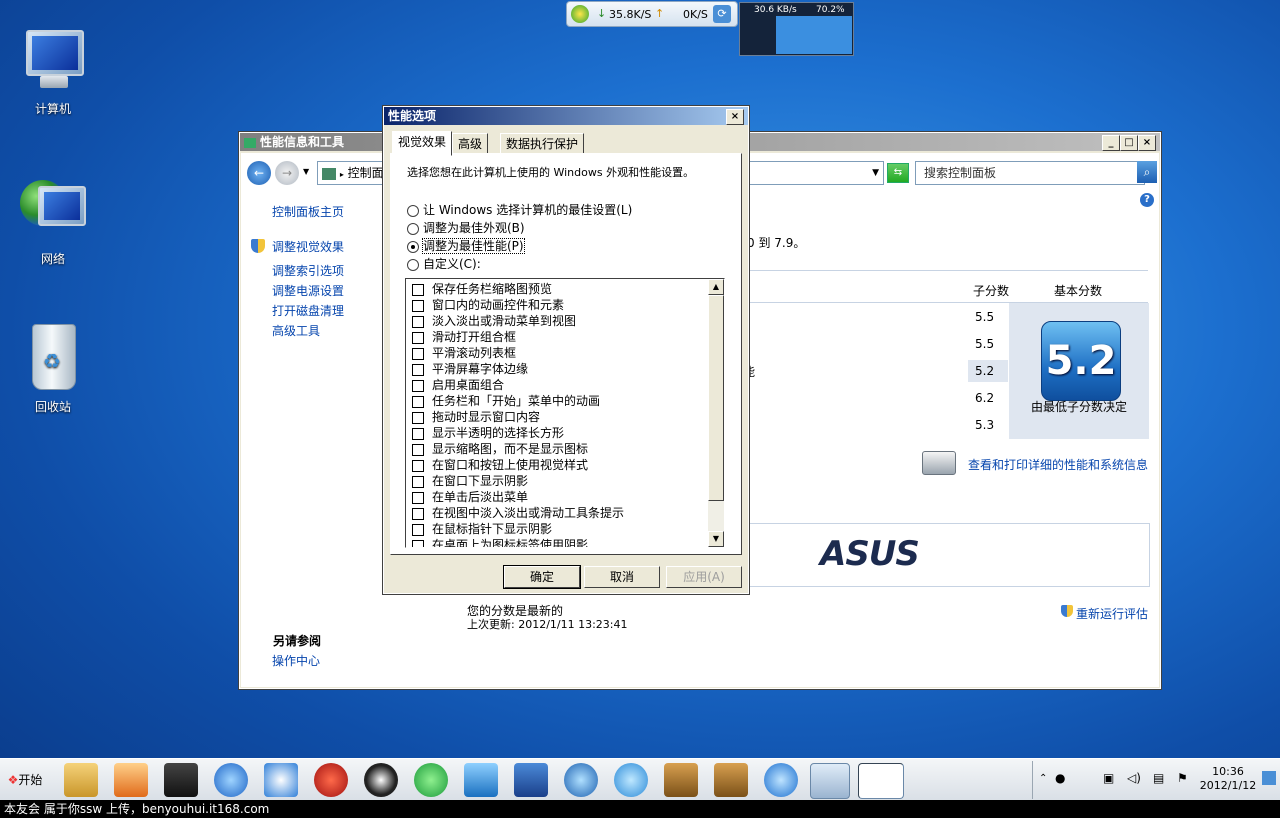 This screenshot has height=818, width=1280. Describe the element at coordinates (816, 173) in the screenshot. I see `address-bar-right: ▼` at that location.